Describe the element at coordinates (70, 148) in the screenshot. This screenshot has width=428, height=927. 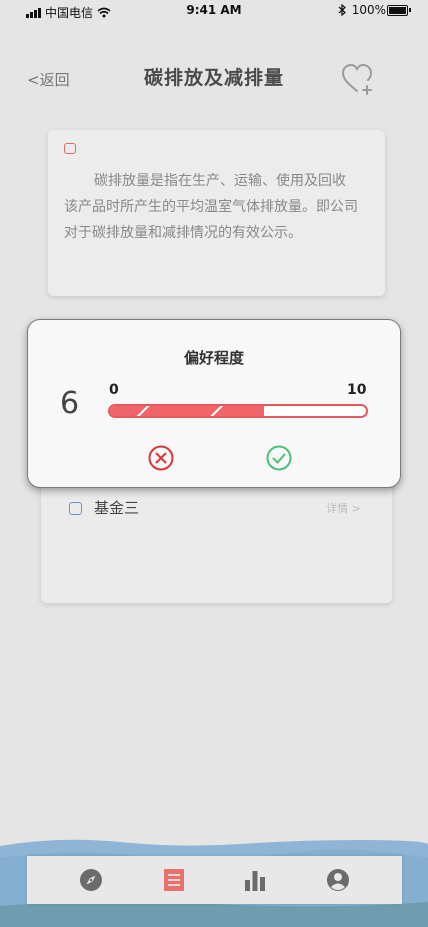
I see `info-checkbox` at that location.